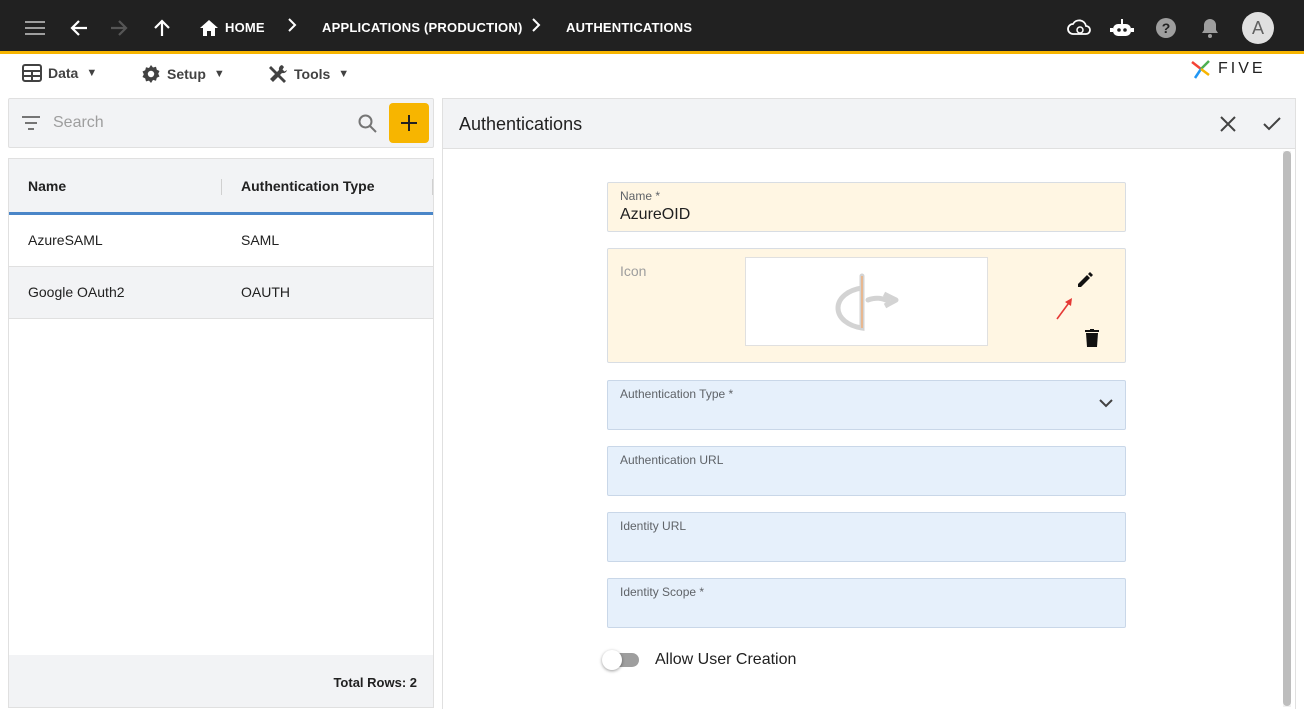 This screenshot has height=709, width=1304. Describe the element at coordinates (245, 27) in the screenshot. I see `breadcrumb-home: HOME` at that location.